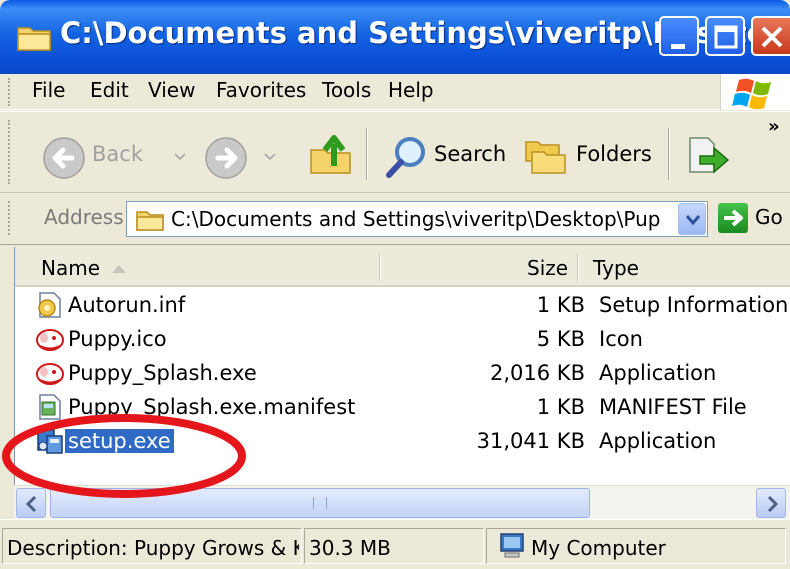 The height and width of the screenshot is (569, 790). I want to click on maximize-icon, so click(726, 37).